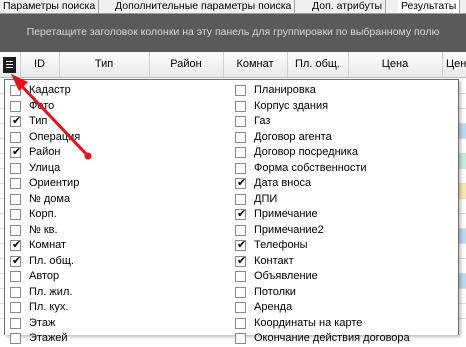 The image size is (466, 347). Describe the element at coordinates (9, 65) in the screenshot. I see `column-chooser-icon` at that location.